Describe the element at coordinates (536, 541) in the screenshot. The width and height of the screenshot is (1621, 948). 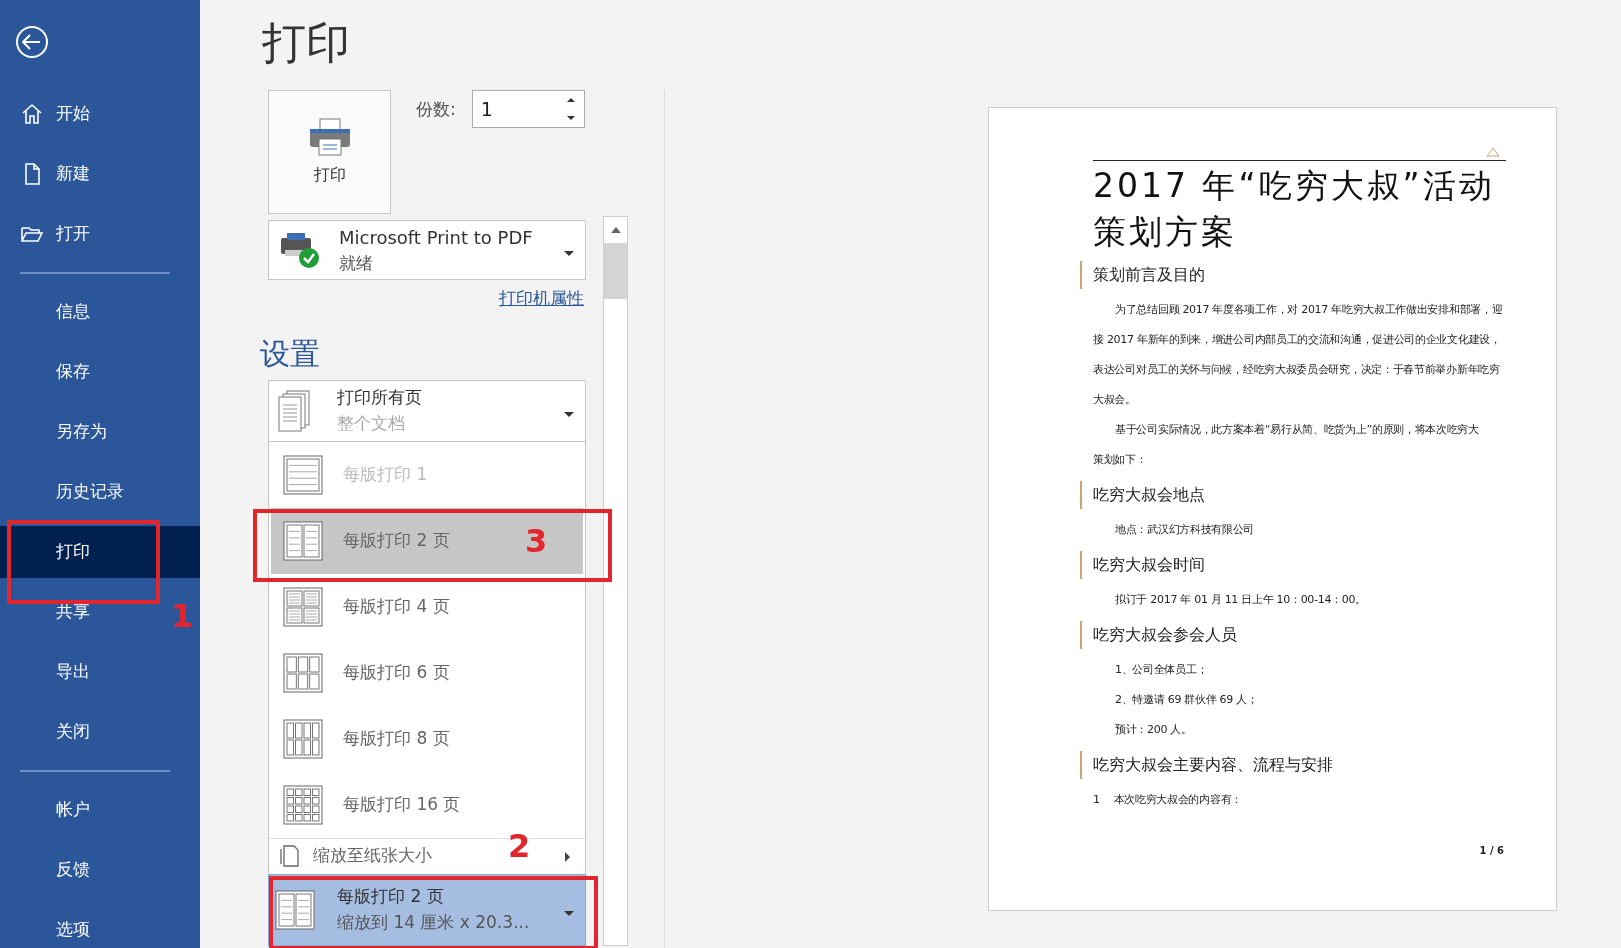
I see `annotation-number: 3` at that location.